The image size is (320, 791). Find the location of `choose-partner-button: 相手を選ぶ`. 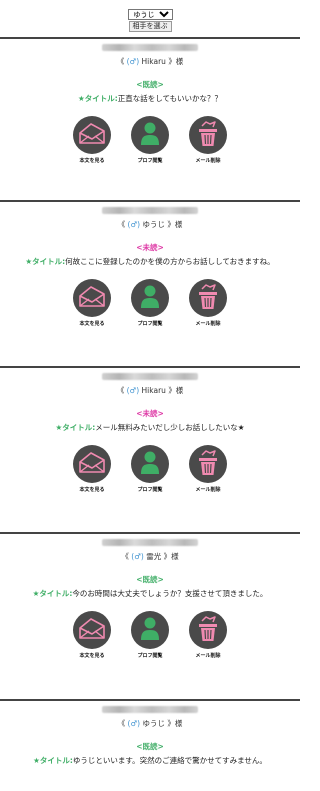

choose-partner-button: 相手を選ぶ is located at coordinates (150, 26).